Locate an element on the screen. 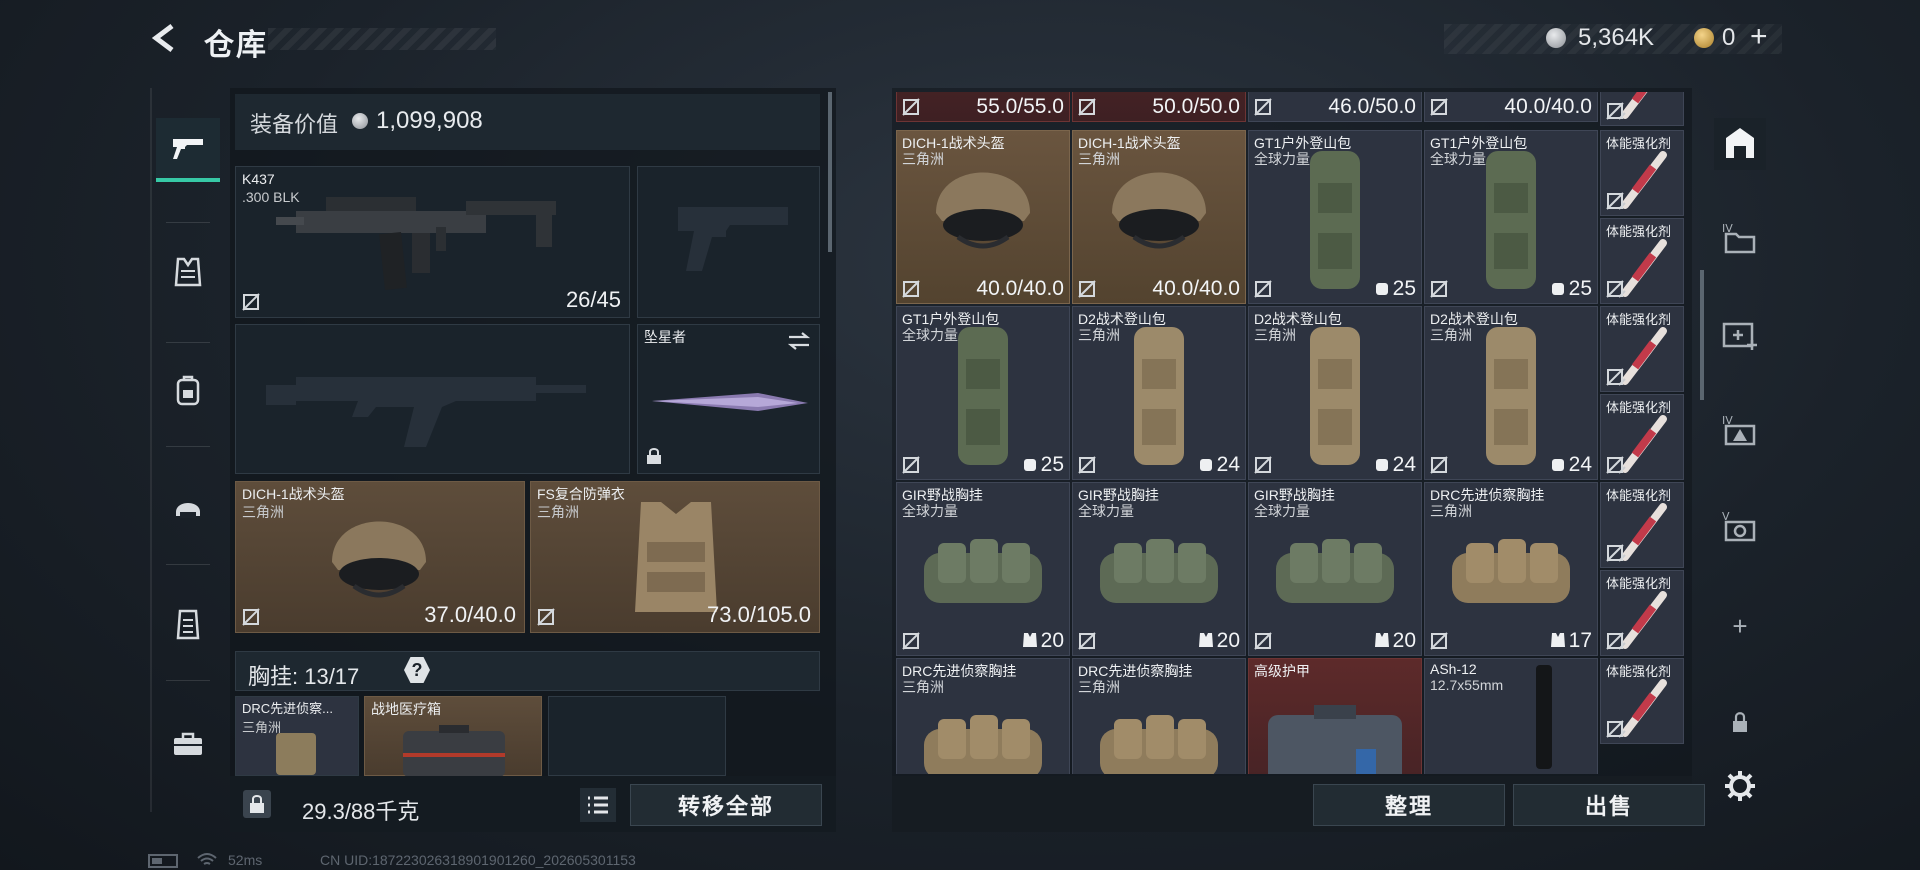 The width and height of the screenshot is (1920, 870). list-view-button is located at coordinates (598, 805).